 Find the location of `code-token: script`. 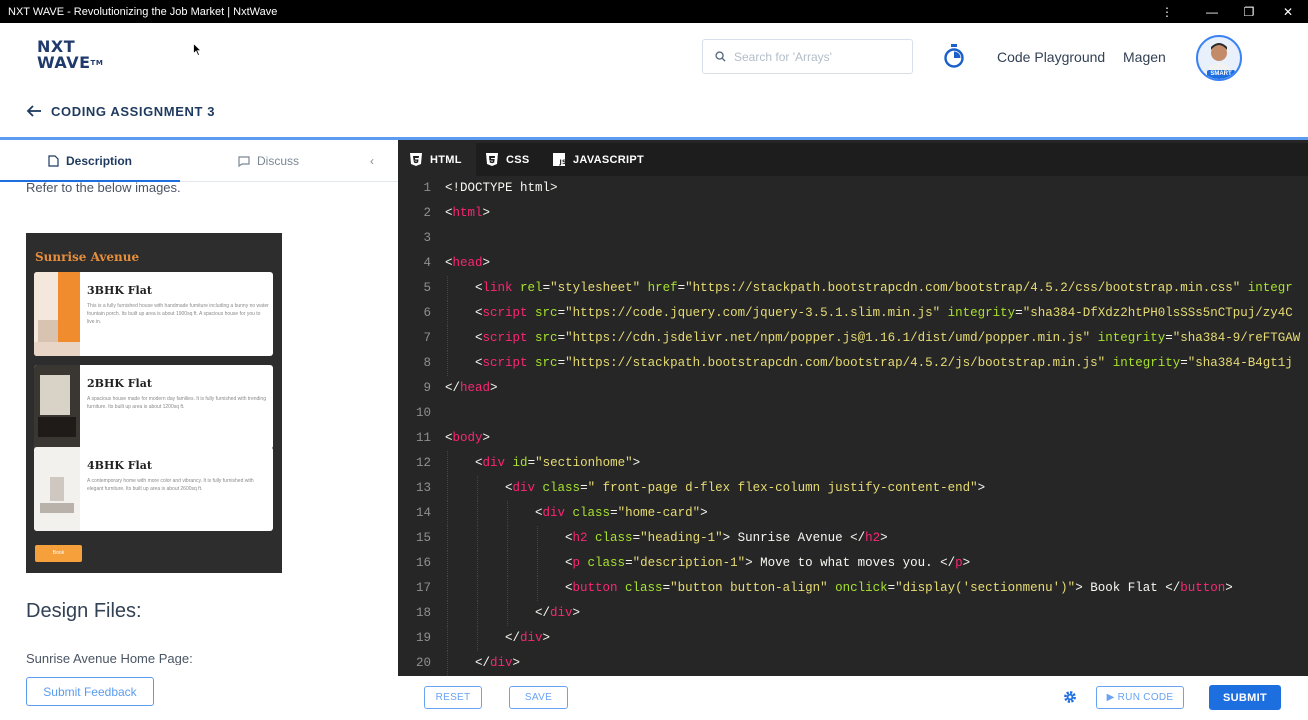

code-token: script is located at coordinates (505, 313).